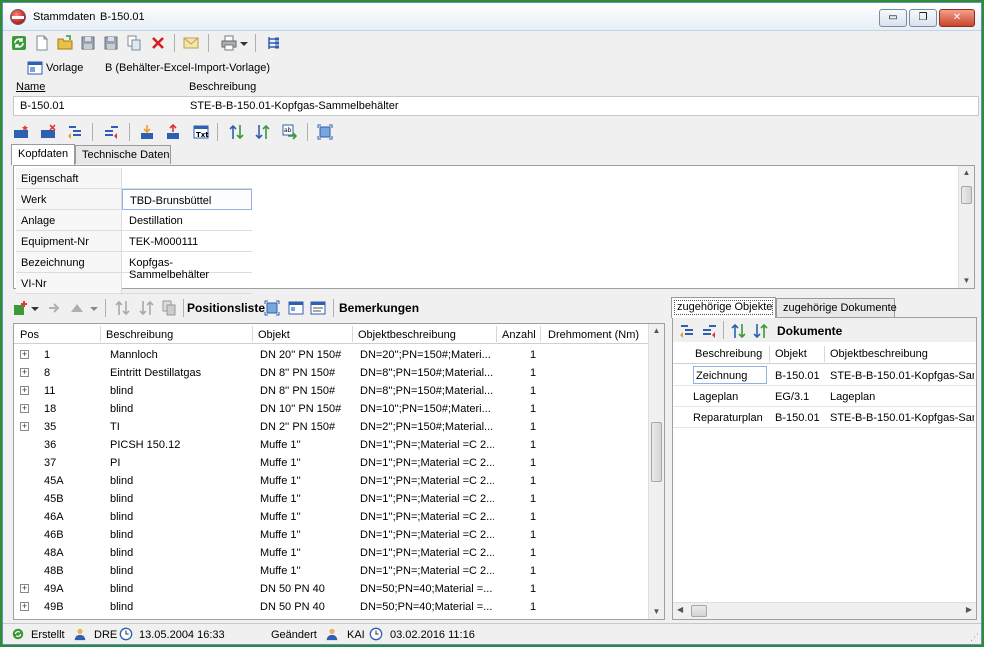 The height and width of the screenshot is (647, 984). Describe the element at coordinates (969, 609) in the screenshot. I see `scroll-right-icon: ▶` at that location.